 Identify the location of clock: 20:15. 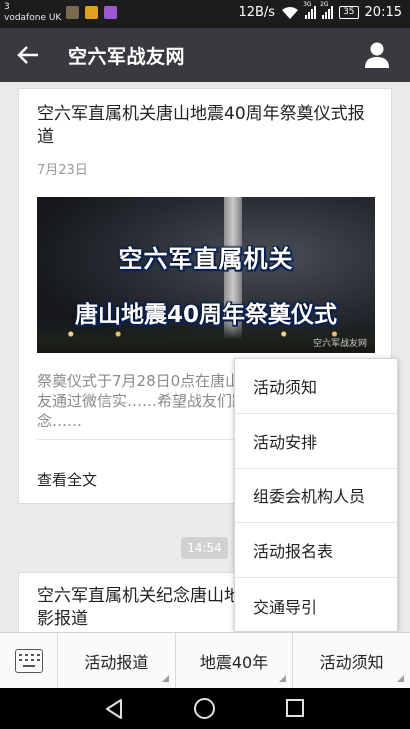
(383, 12).